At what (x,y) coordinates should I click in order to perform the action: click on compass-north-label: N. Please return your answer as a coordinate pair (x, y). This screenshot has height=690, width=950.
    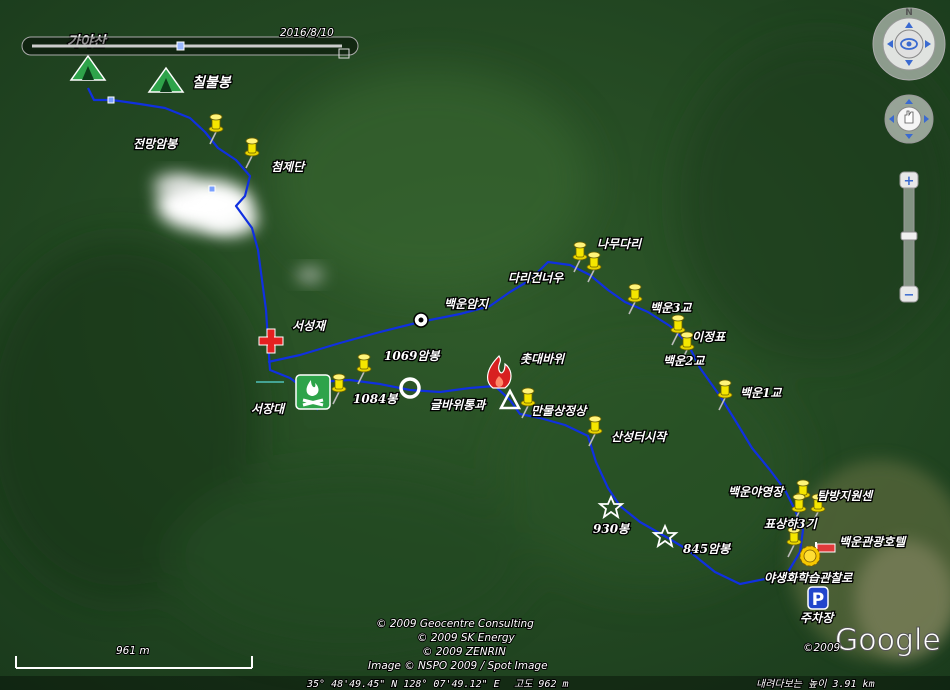
    Looking at the image, I should click on (909, 13).